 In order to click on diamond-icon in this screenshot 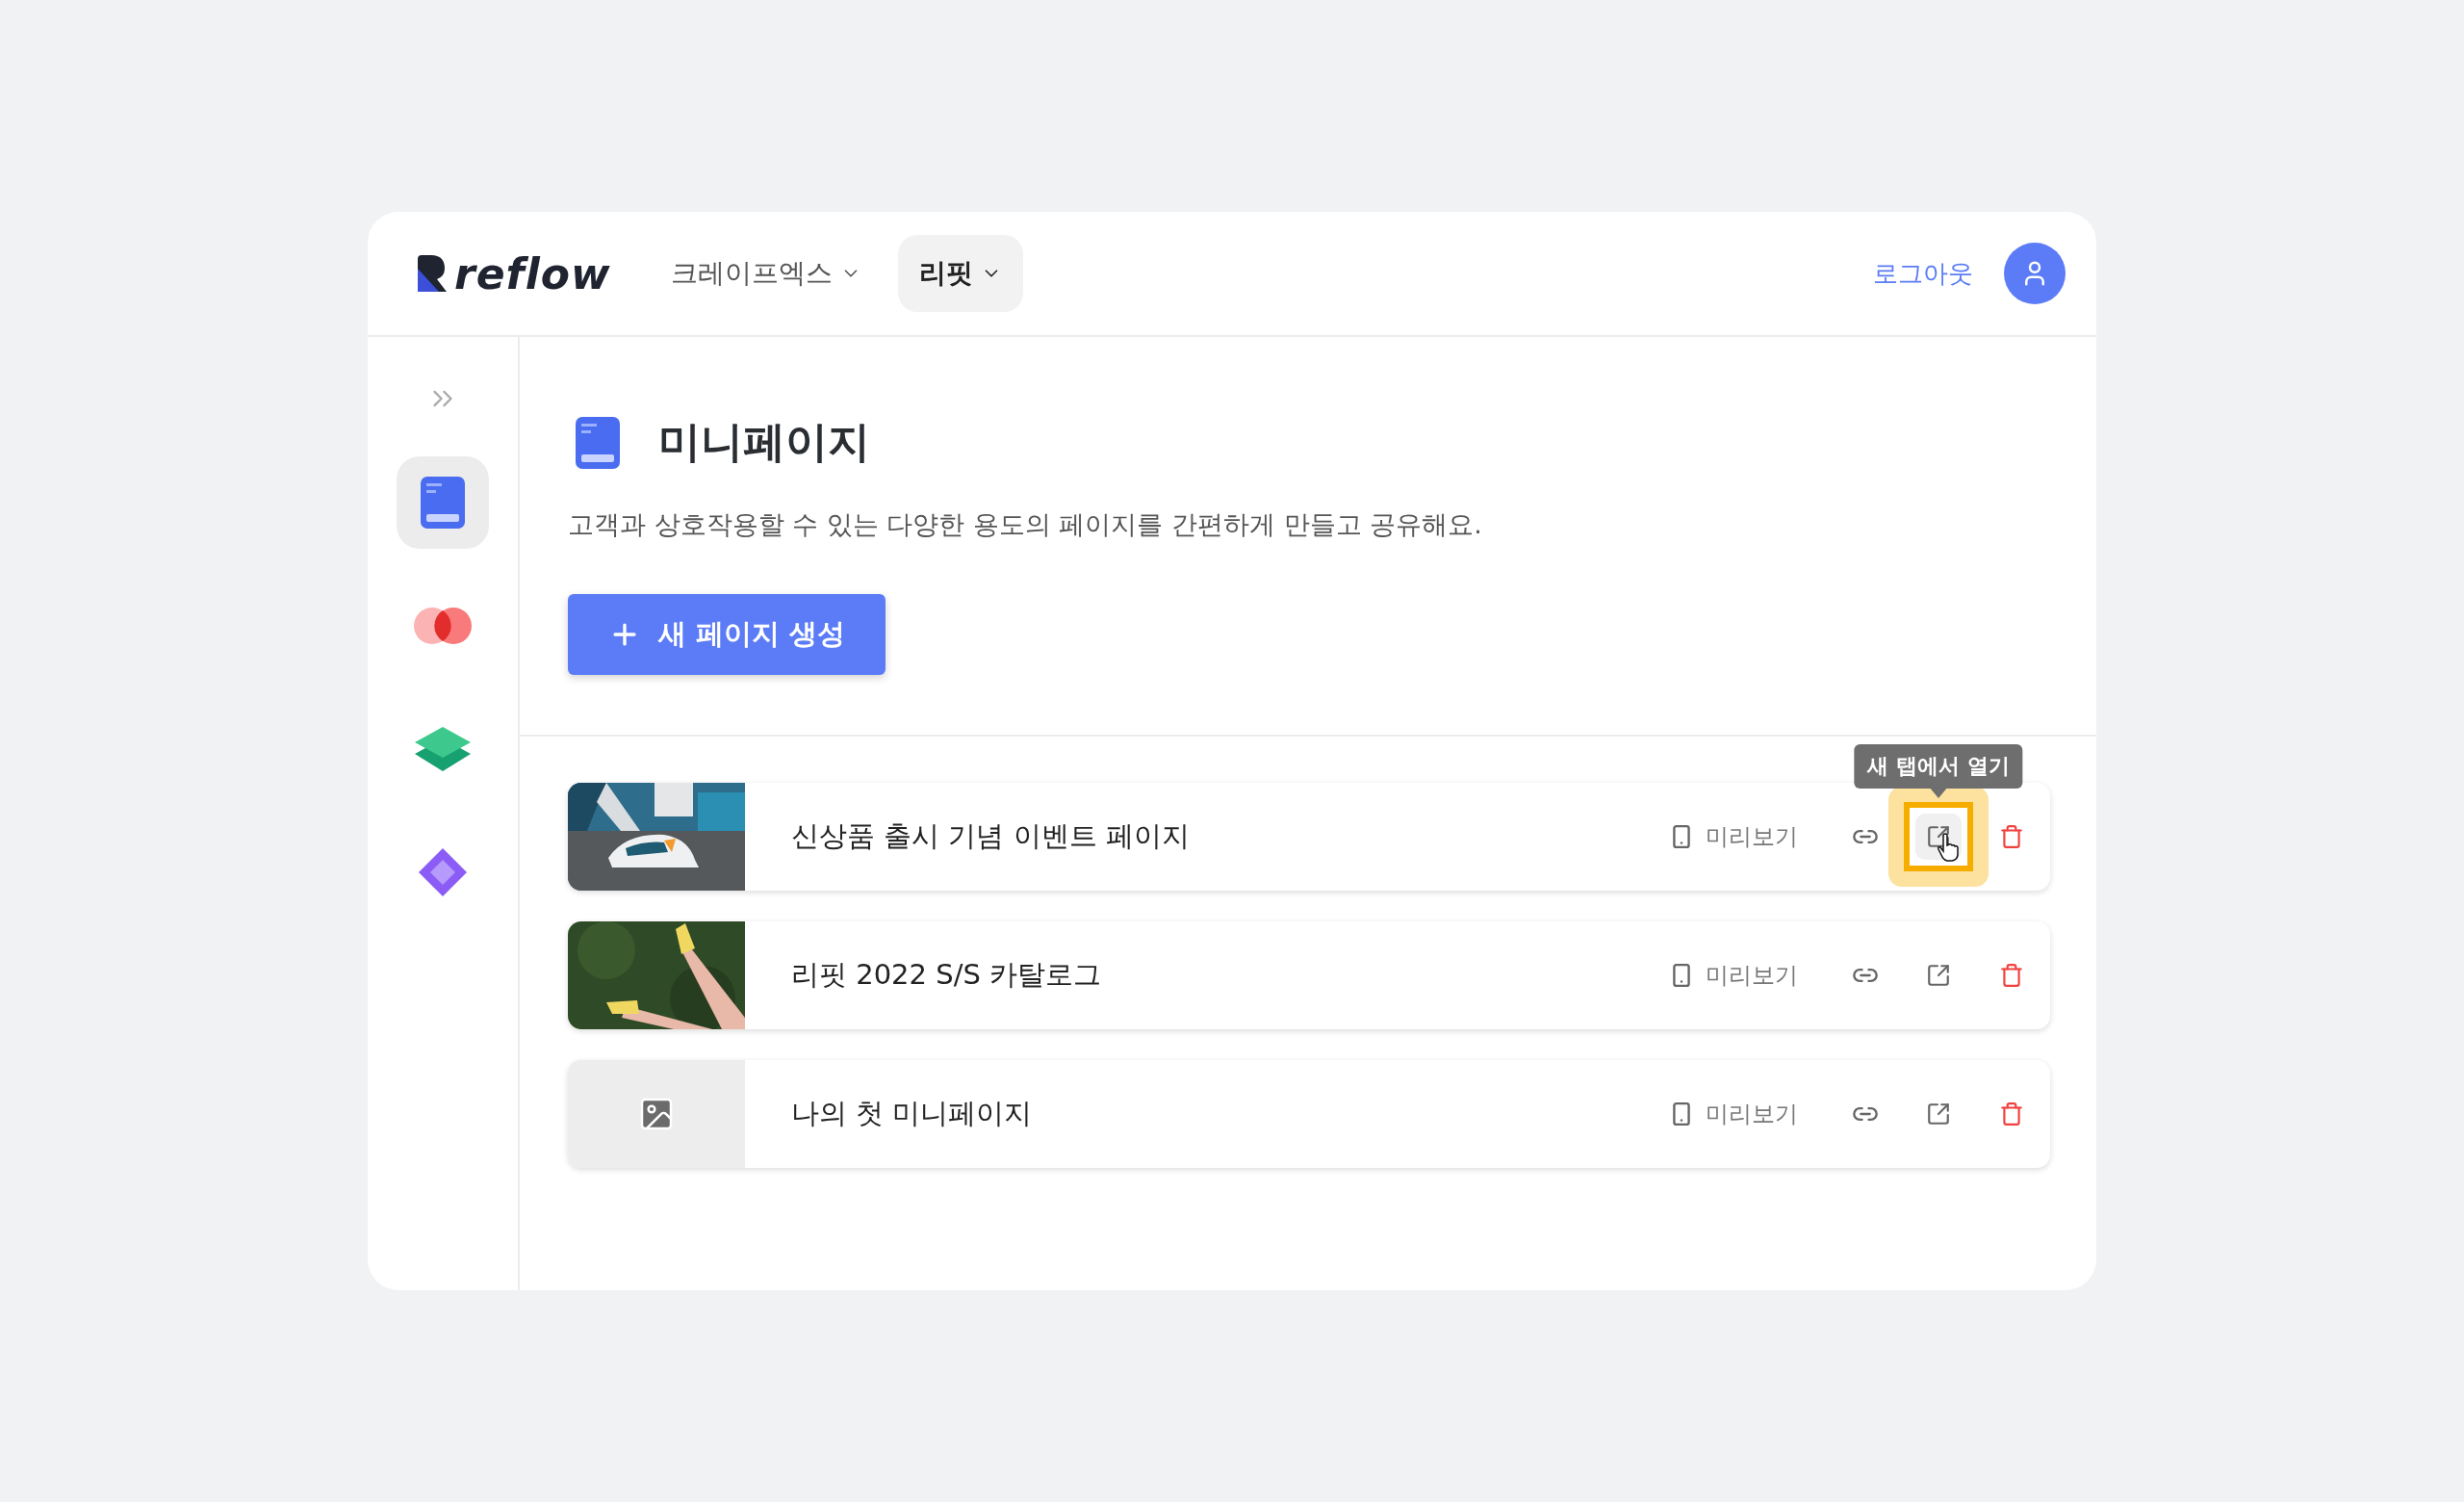, I will do `click(443, 872)`.